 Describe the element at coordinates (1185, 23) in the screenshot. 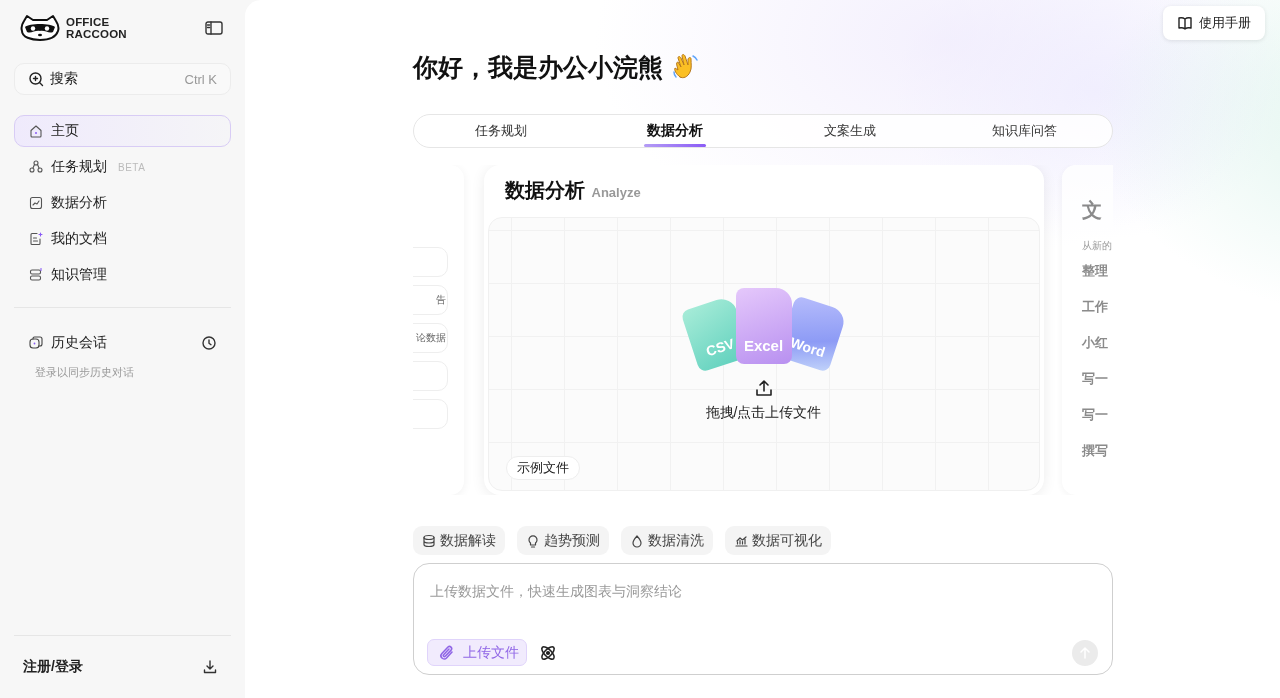

I see `book-icon` at that location.